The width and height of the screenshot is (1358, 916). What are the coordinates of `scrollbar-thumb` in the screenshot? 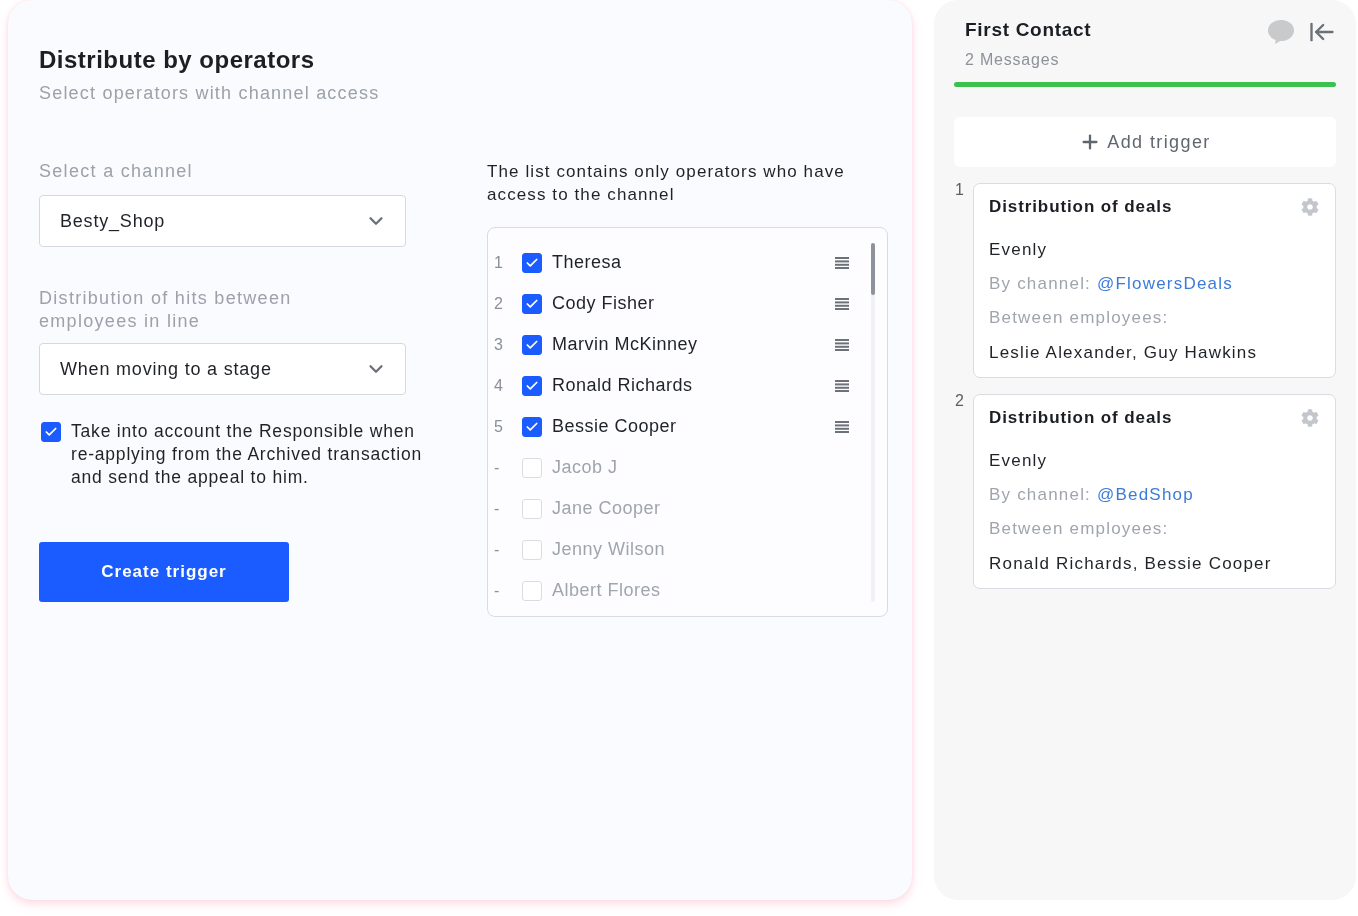 It's located at (873, 269).